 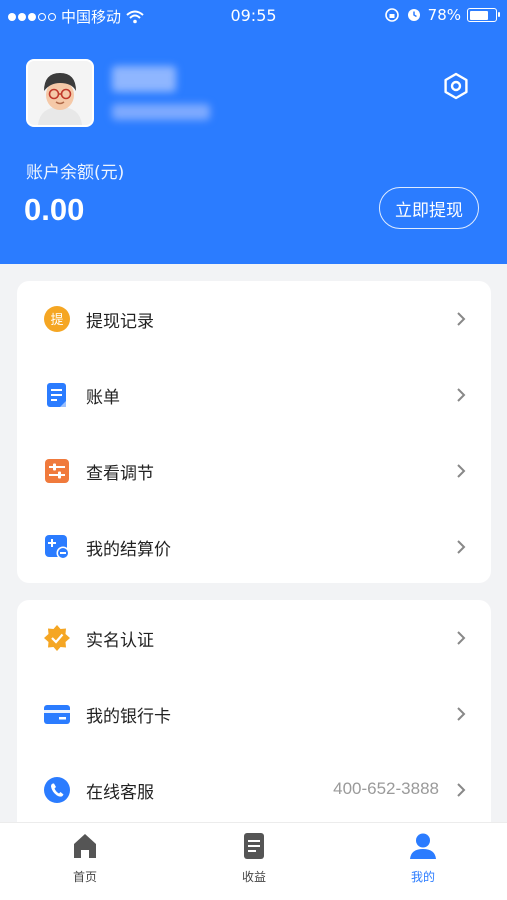 I want to click on menu-item-withdraw-record: 提 提现记录, so click(x=254, y=319).